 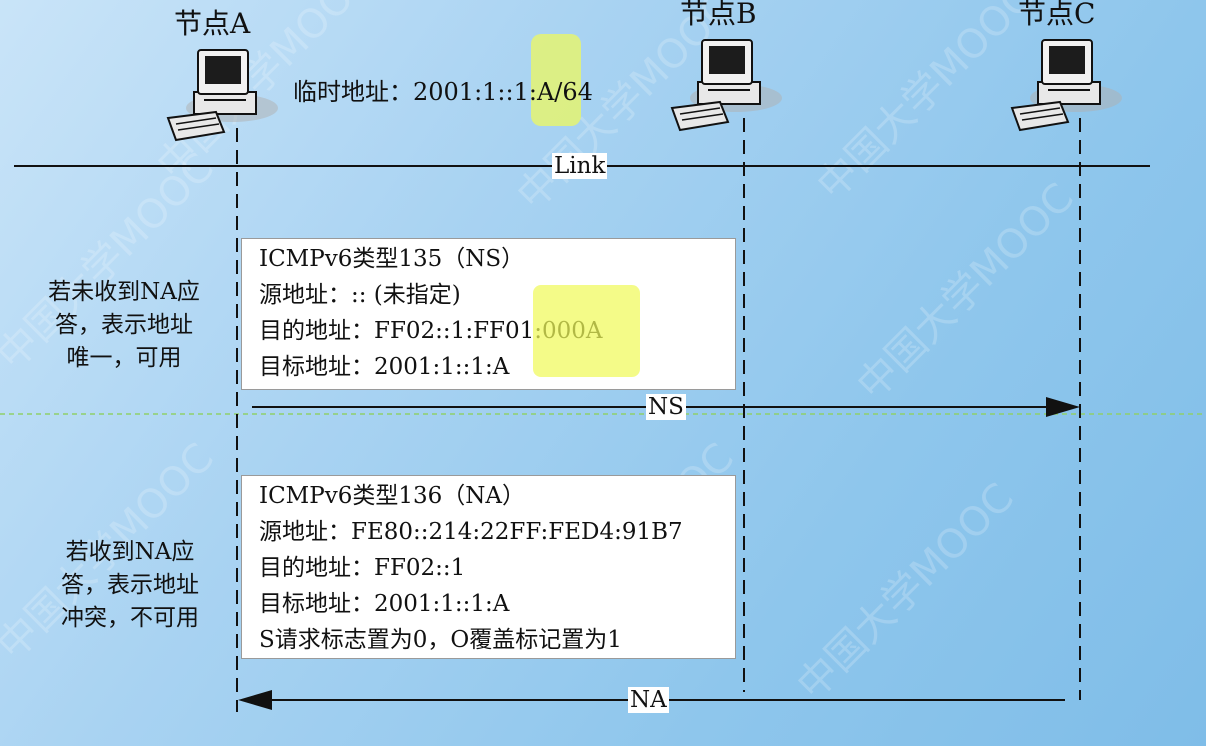 I want to click on na-line: 目的地址：FF02::1, so click(x=362, y=568).